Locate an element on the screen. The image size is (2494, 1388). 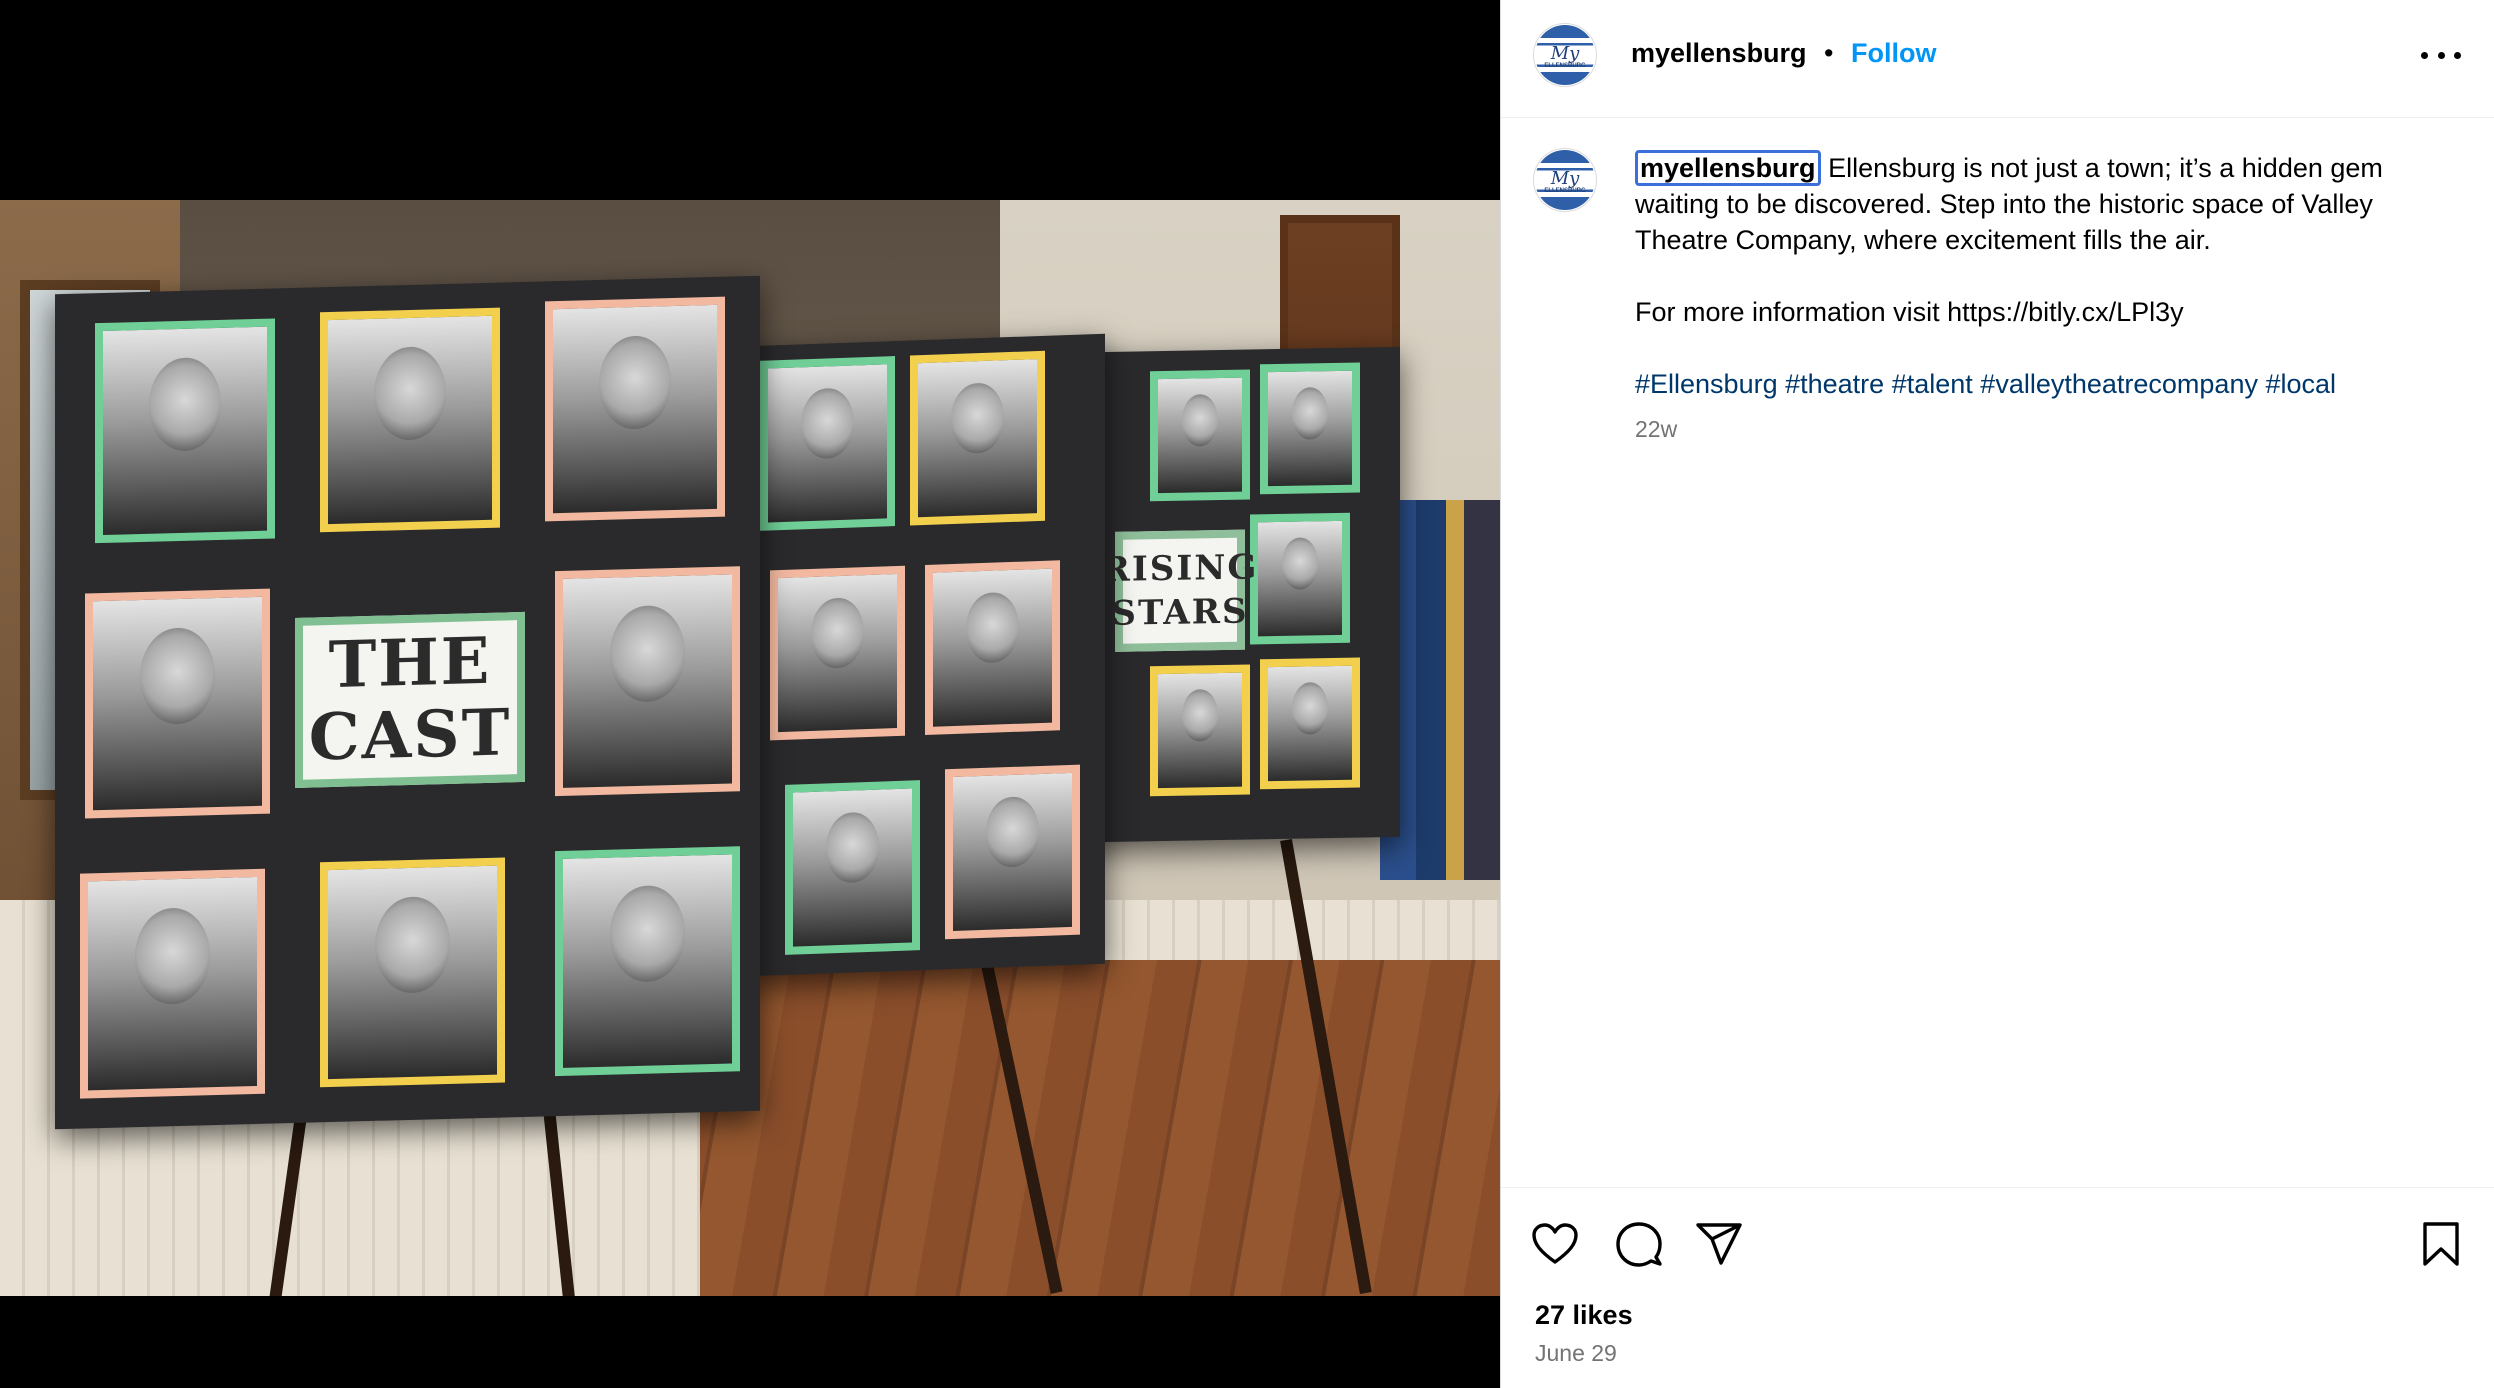
the-cast-sign: THE CAST is located at coordinates (410, 699).